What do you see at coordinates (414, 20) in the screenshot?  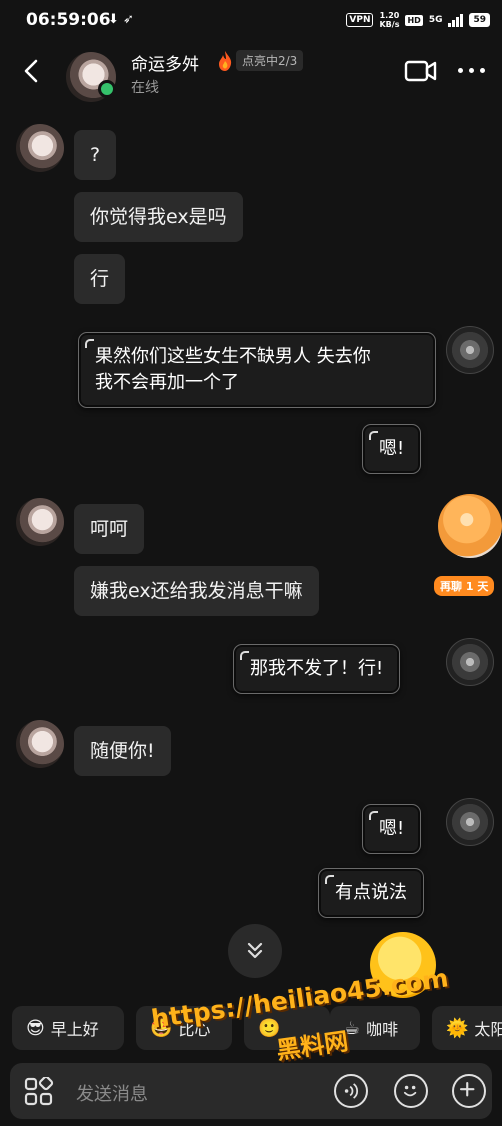 I see `hd-icon: HD` at bounding box center [414, 20].